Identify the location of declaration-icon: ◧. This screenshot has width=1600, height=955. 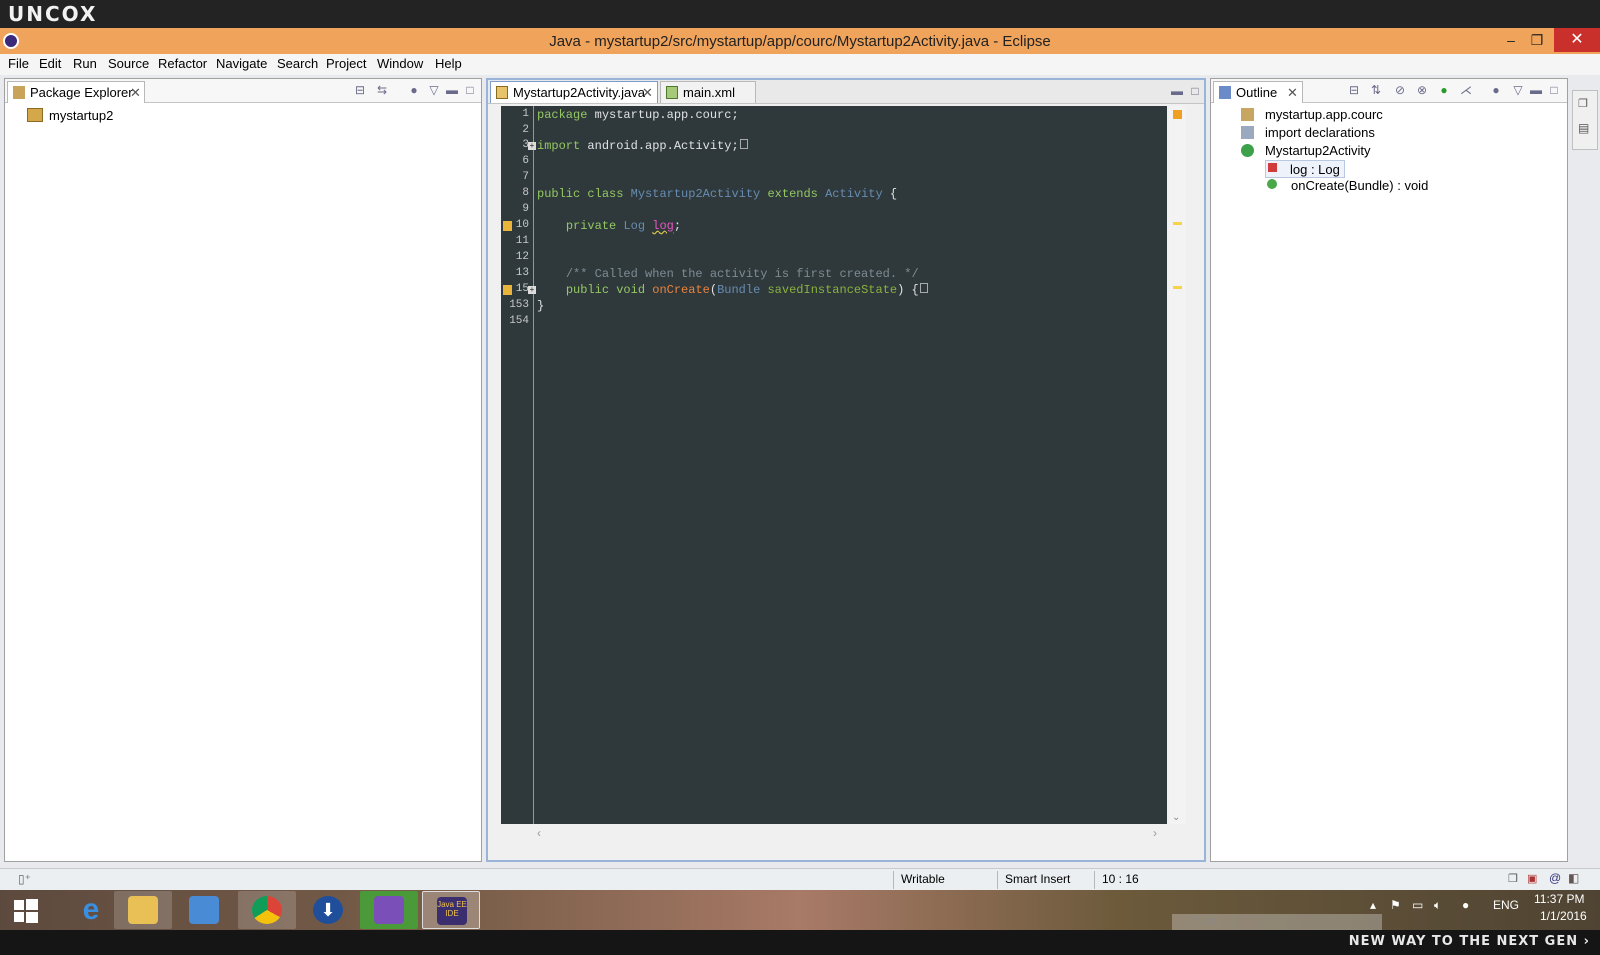
(1573, 878).